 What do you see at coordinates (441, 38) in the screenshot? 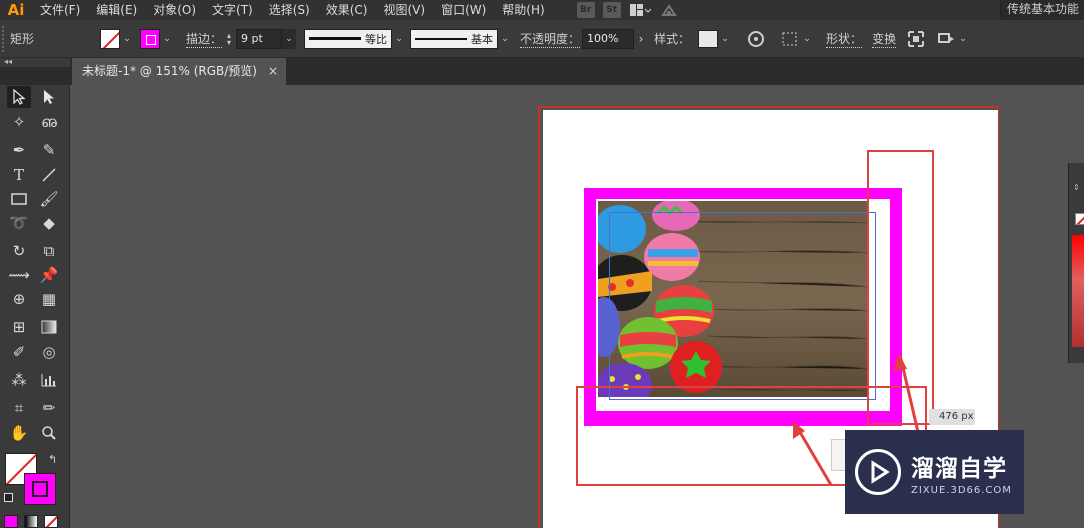
I see `brush-line` at bounding box center [441, 38].